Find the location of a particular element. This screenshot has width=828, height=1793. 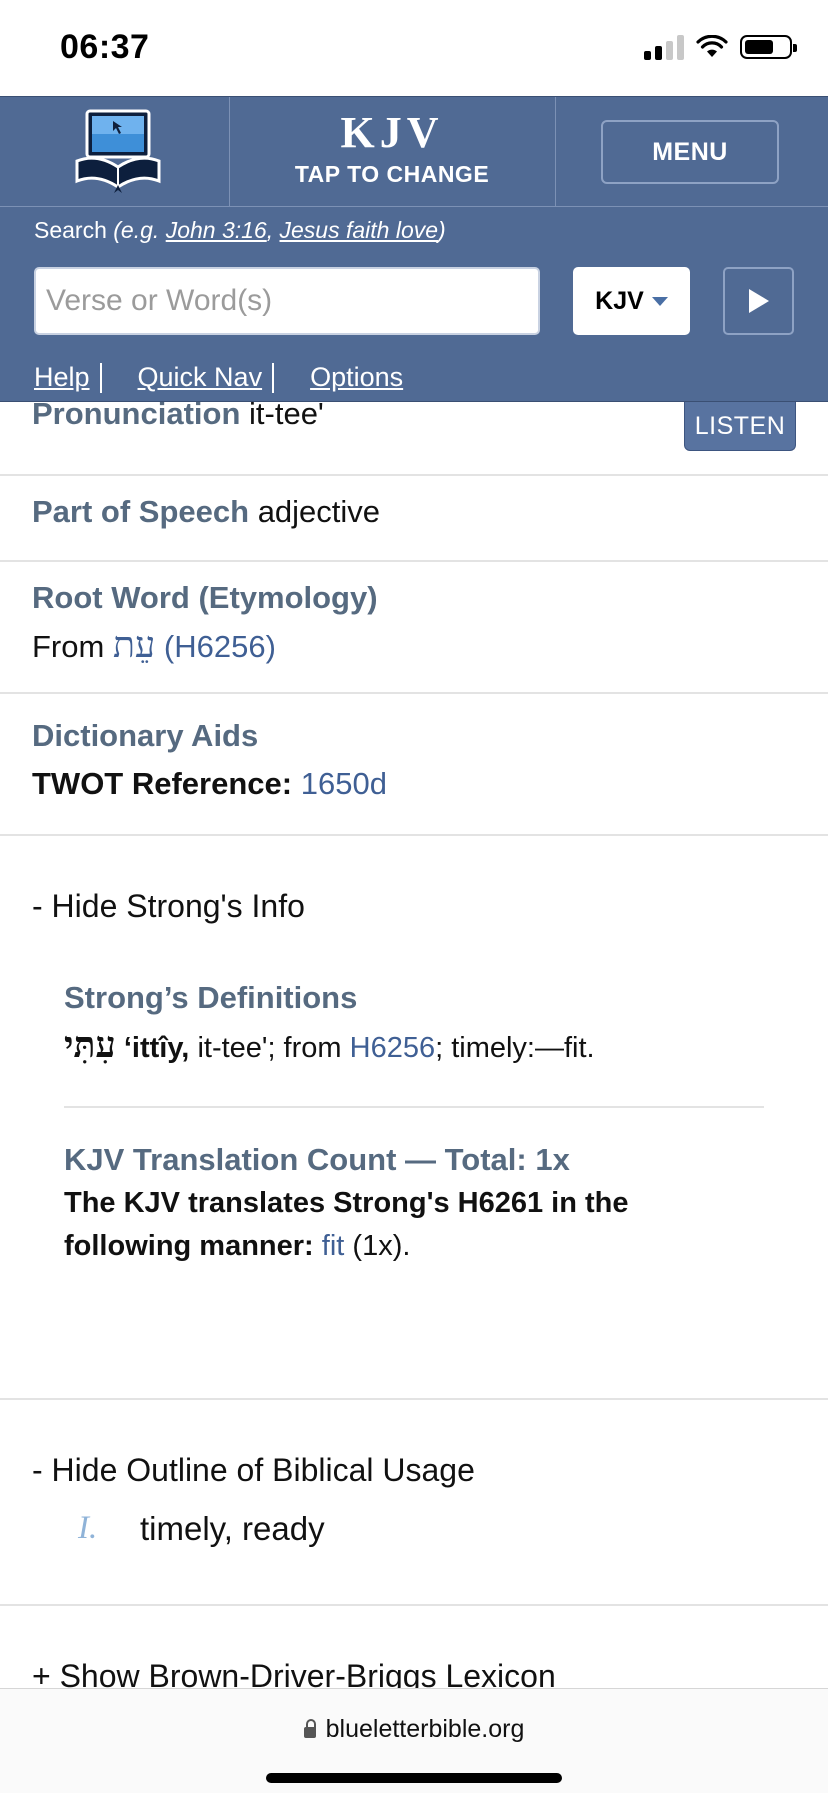

search-example: (e.g. John 3:16, Jesus faith love) is located at coordinates (279, 230).